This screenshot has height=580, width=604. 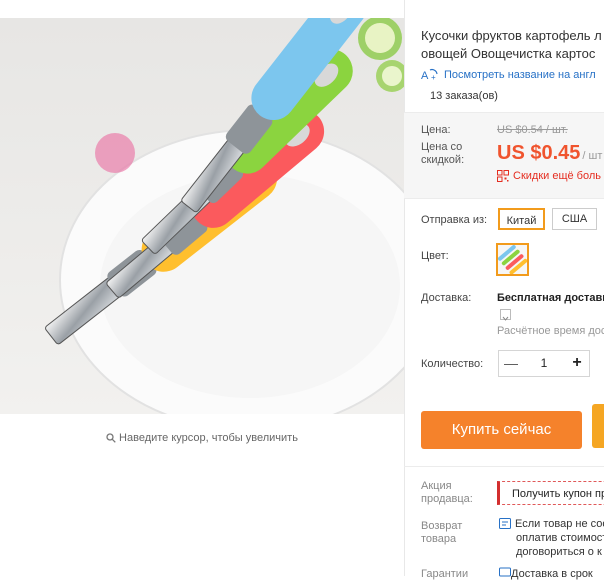 I want to click on buy-now-button: Купить сейчас, so click(x=501, y=430).